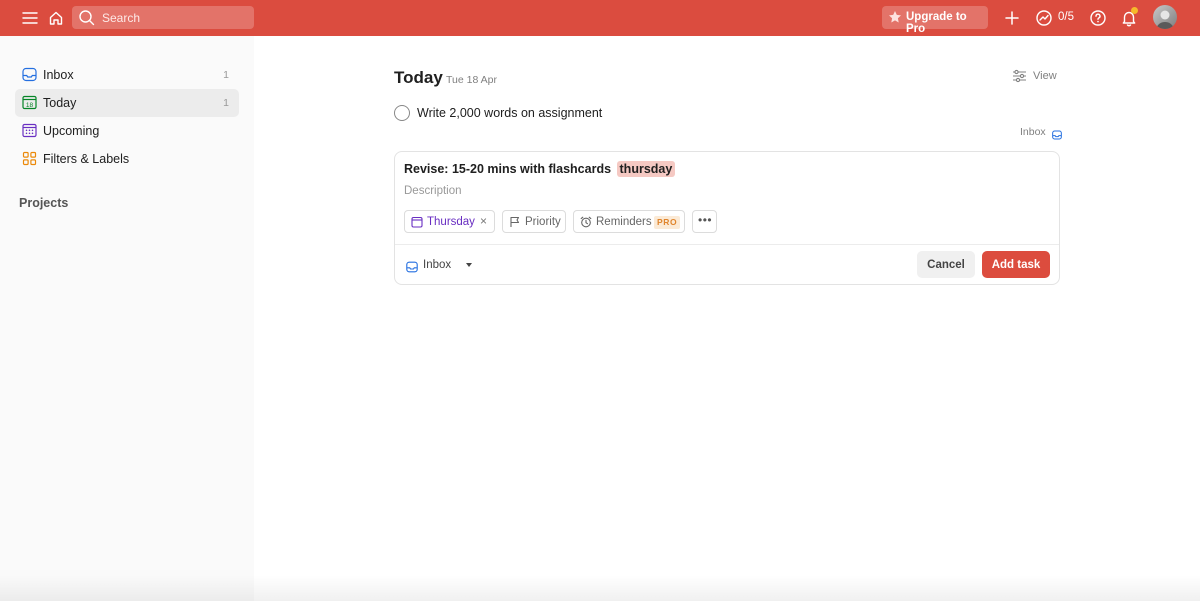 Image resolution: width=1200 pixels, height=601 pixels. I want to click on top-bar: Search Upgrade to Pro 0/5, so click(600, 18).